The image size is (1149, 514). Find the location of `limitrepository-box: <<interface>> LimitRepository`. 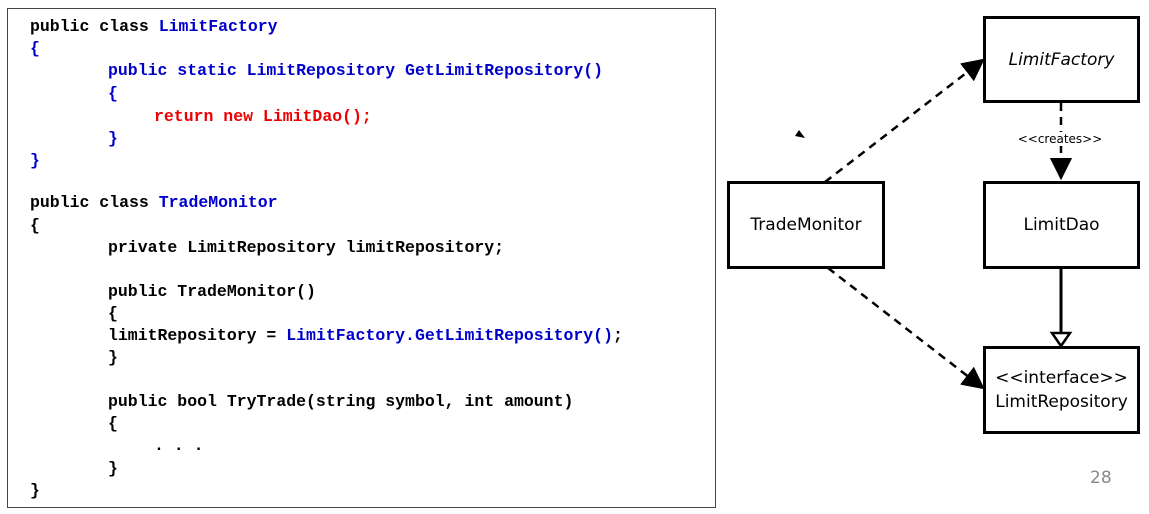

limitrepository-box: <<interface>> LimitRepository is located at coordinates (1061, 390).